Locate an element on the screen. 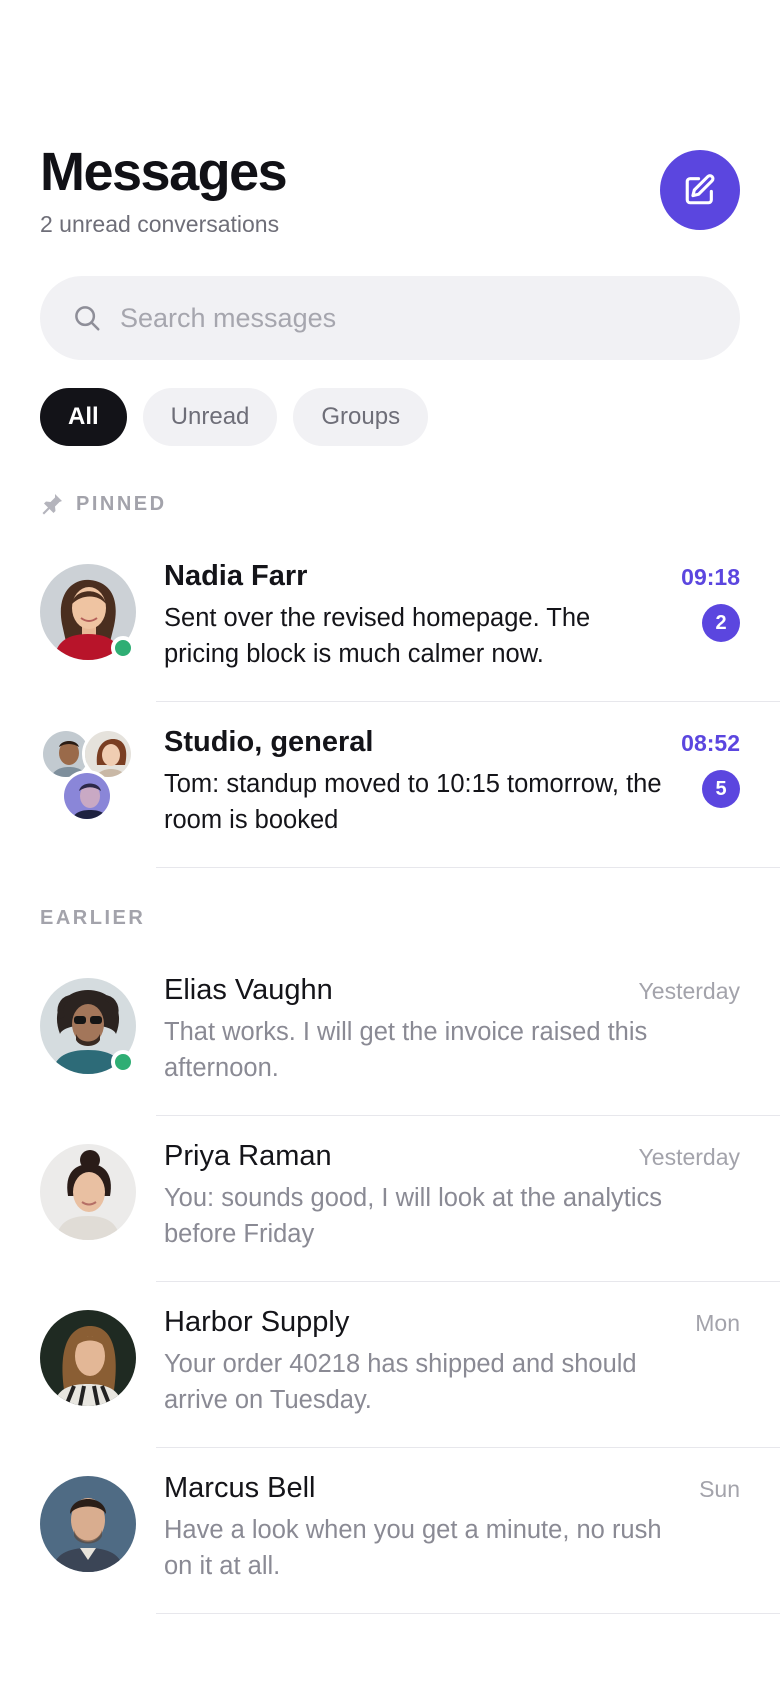 This screenshot has height=1688, width=780. message-time: 09:18 is located at coordinates (710, 577).